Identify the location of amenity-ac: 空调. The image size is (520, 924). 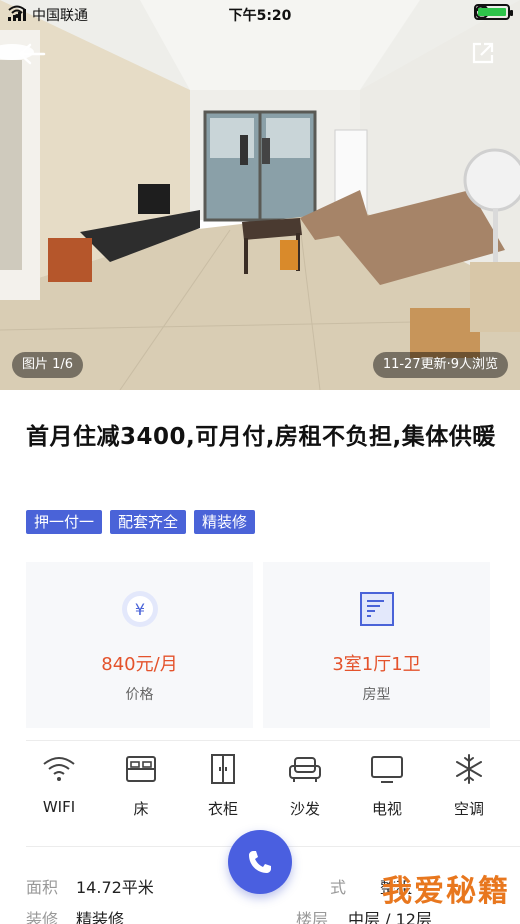
(469, 785).